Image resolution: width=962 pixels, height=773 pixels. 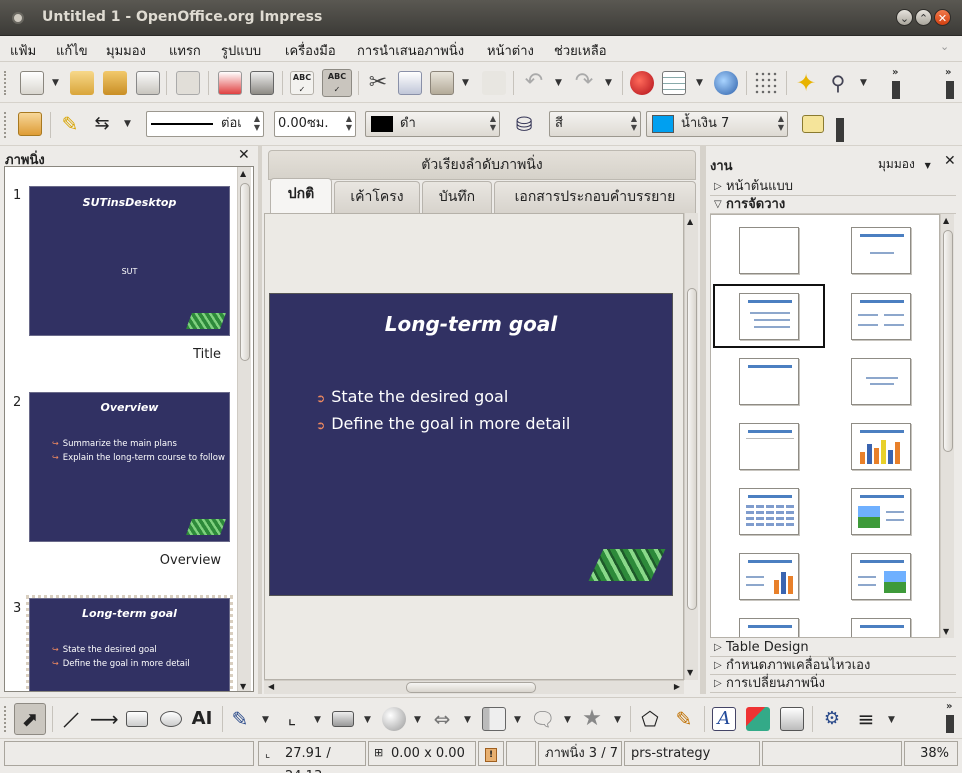 What do you see at coordinates (494, 719) in the screenshot?
I see `flowchart-icon` at bounding box center [494, 719].